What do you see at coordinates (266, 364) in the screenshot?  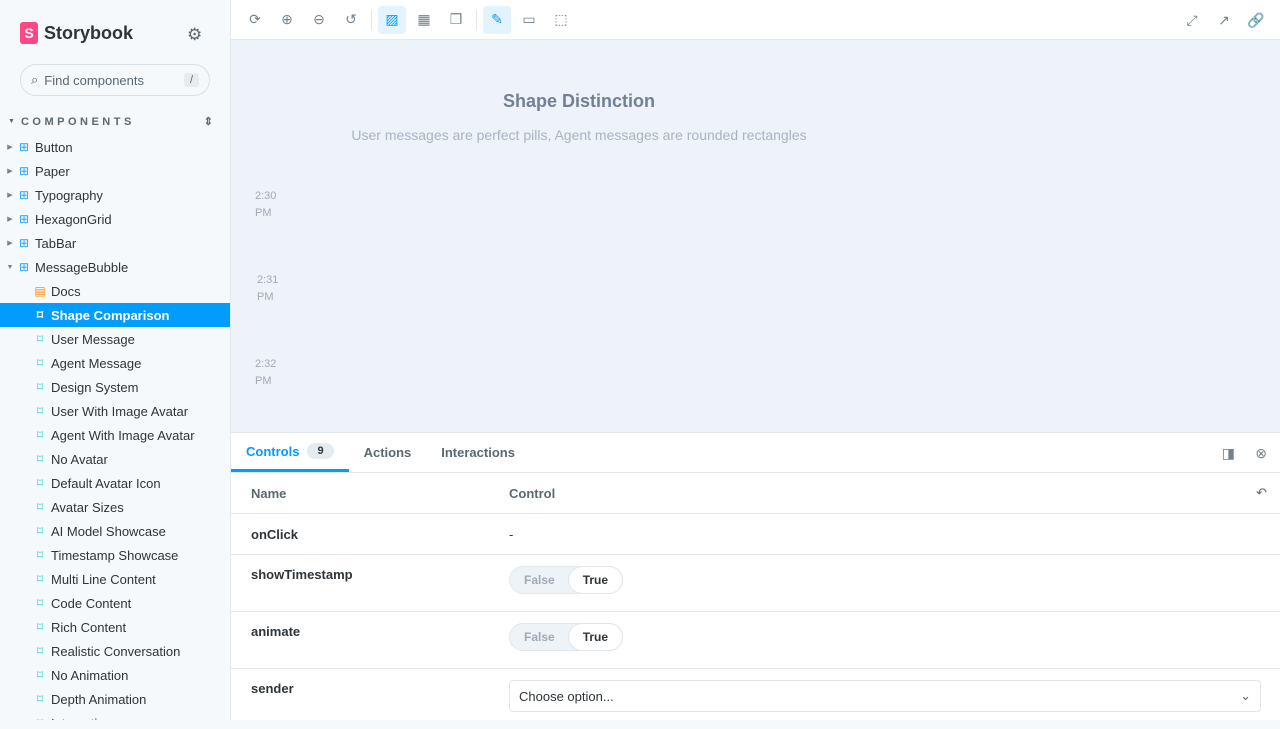 I see `timestamp-time: 2:32` at bounding box center [266, 364].